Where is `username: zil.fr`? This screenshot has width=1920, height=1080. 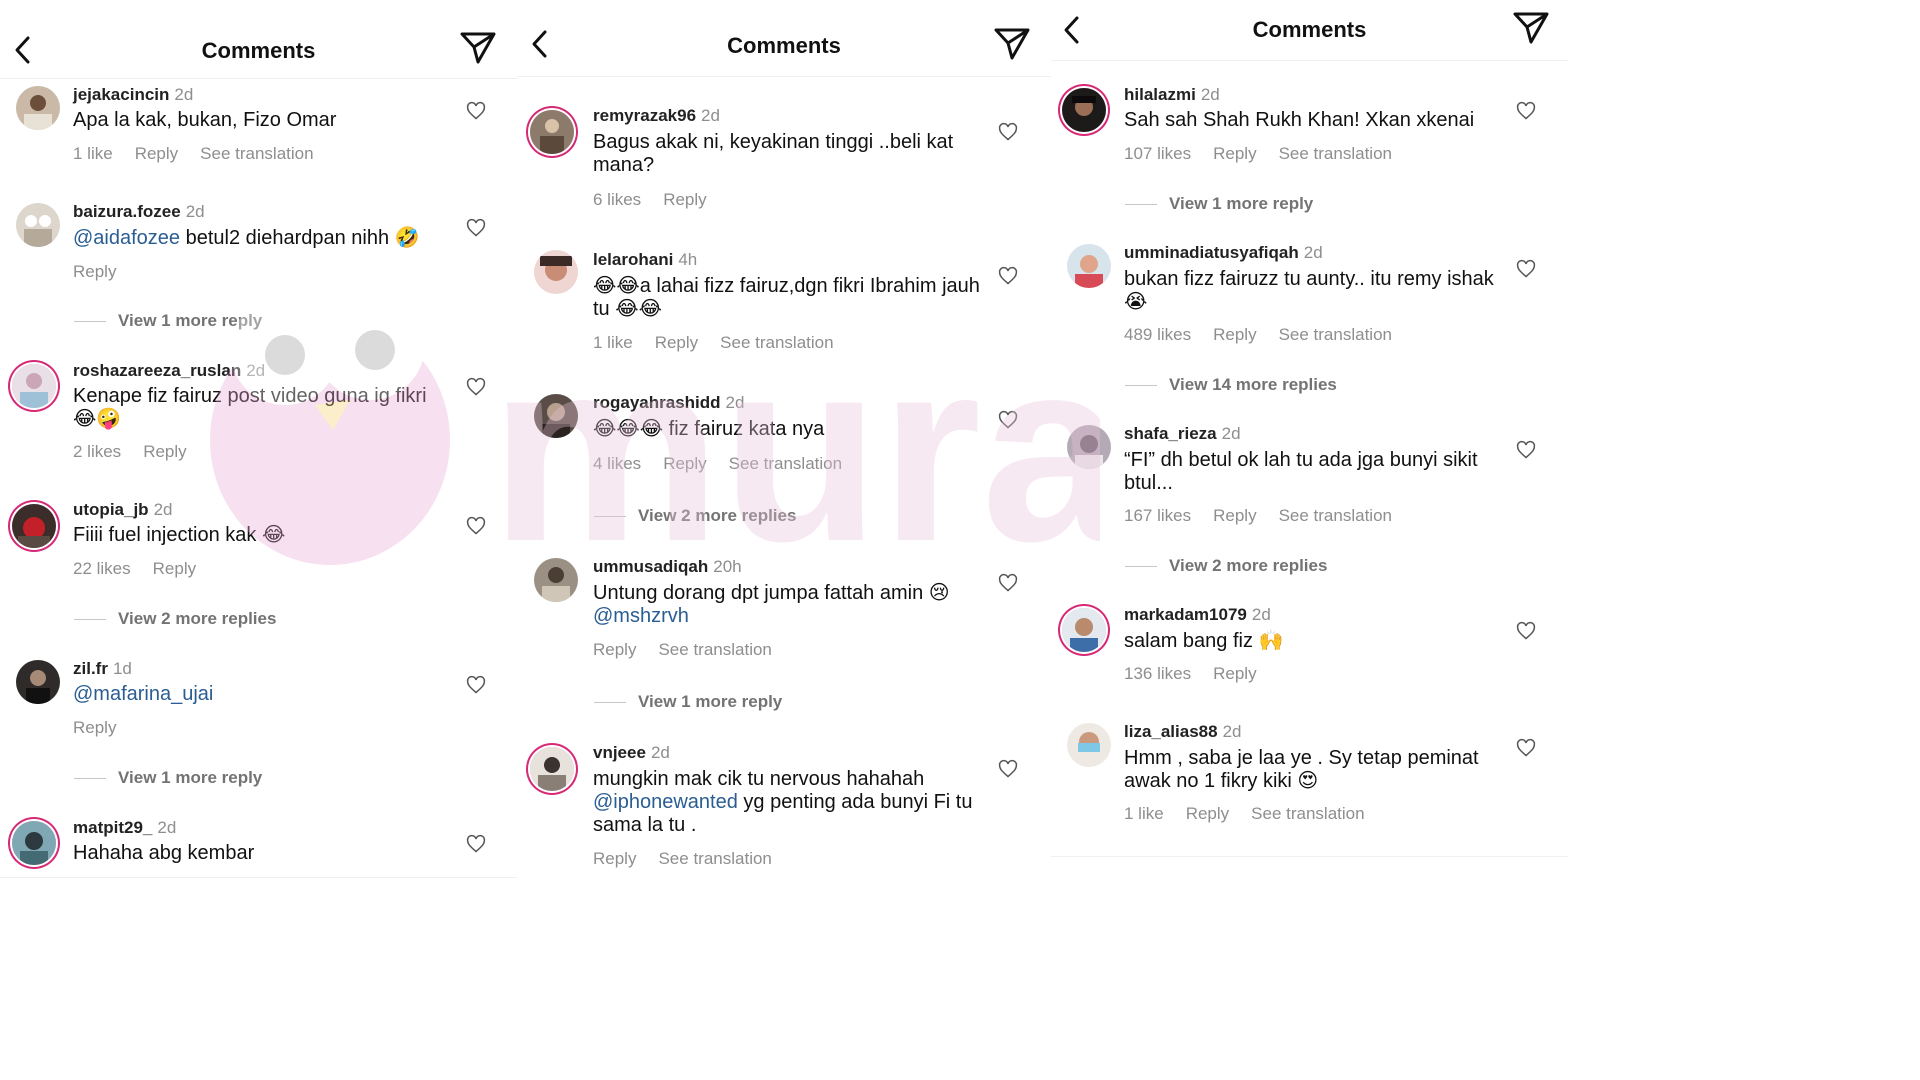
username: zil.fr is located at coordinates (90, 668).